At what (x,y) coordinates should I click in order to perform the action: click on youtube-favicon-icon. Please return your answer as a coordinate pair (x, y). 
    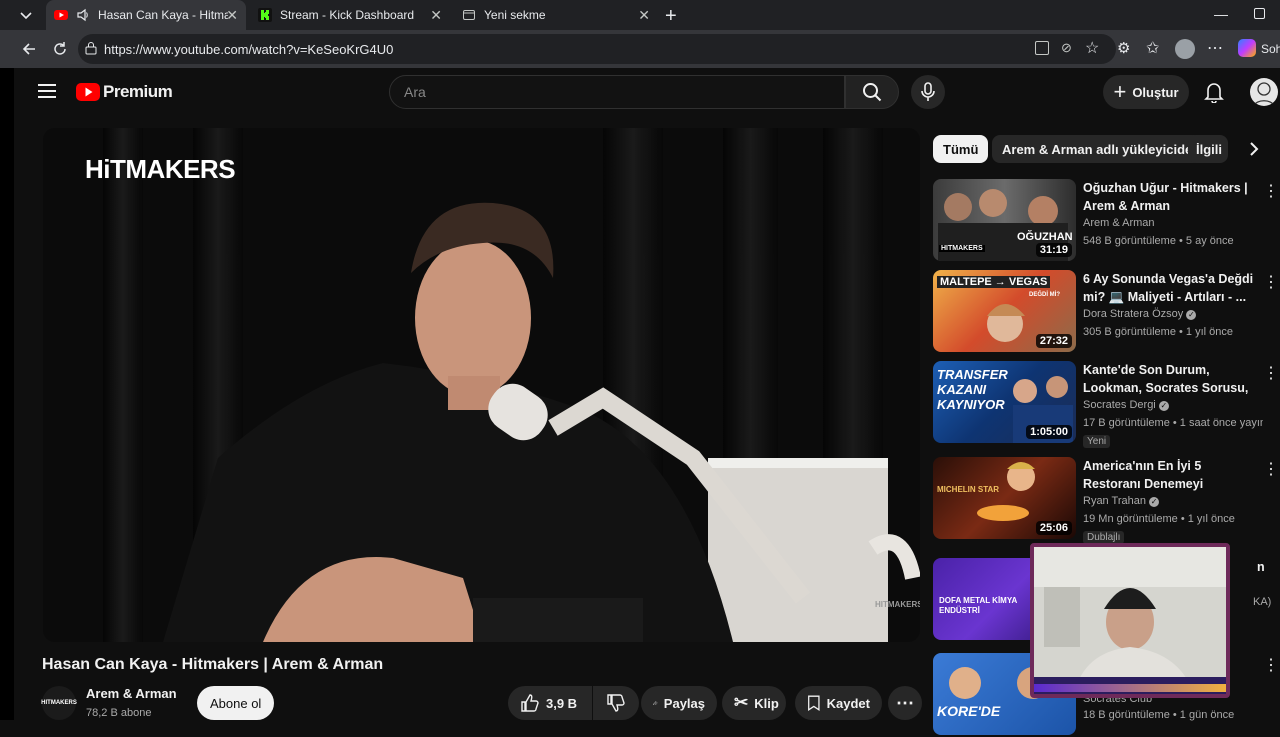
    Looking at the image, I should click on (61, 15).